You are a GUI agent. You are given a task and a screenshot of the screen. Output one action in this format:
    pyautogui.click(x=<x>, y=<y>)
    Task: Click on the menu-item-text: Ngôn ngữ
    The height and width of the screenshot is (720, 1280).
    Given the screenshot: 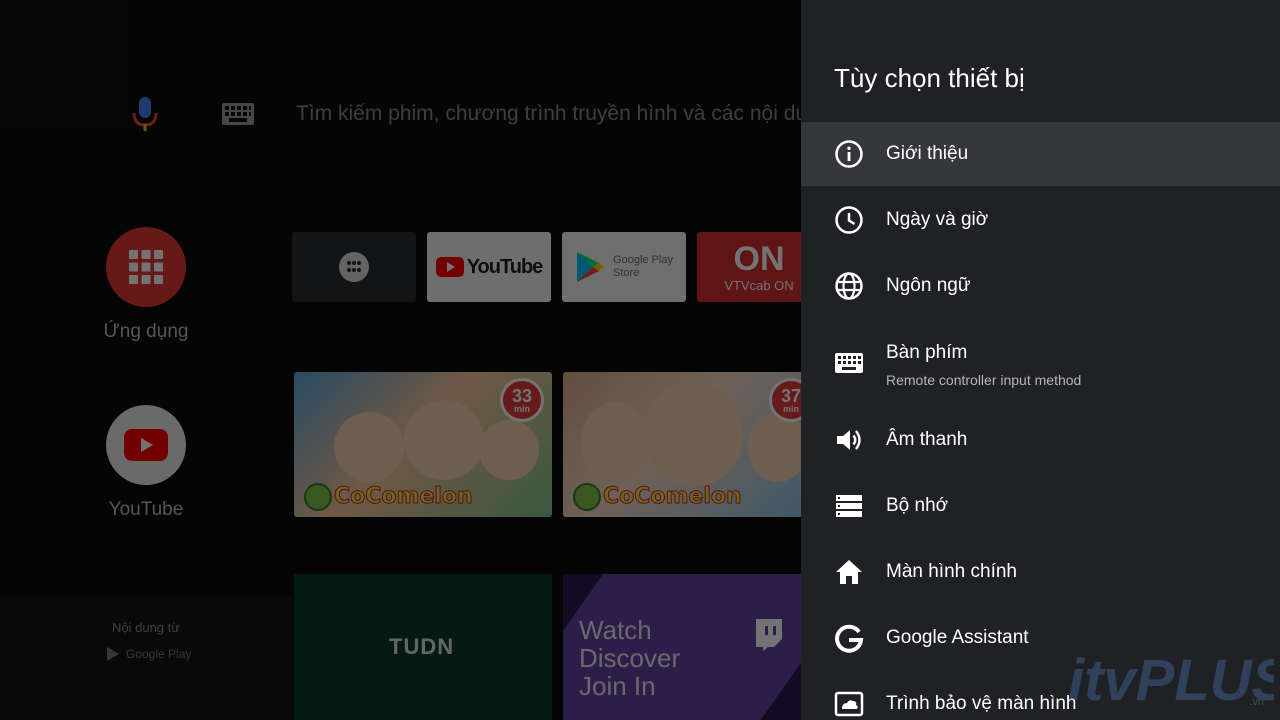 What is the action you would take?
    pyautogui.click(x=928, y=286)
    